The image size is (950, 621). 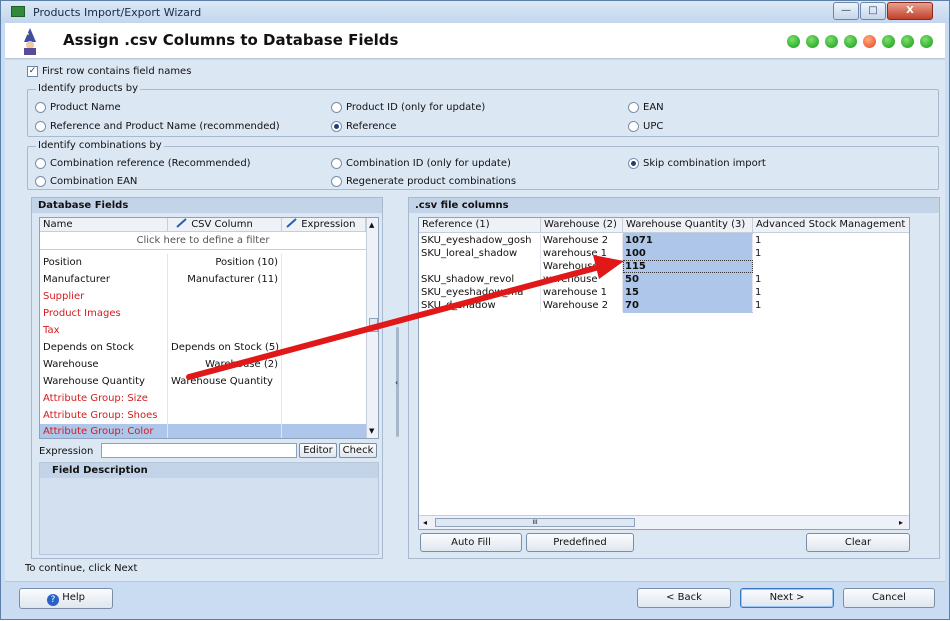 I want to click on back-button: < Back, so click(x=684, y=598).